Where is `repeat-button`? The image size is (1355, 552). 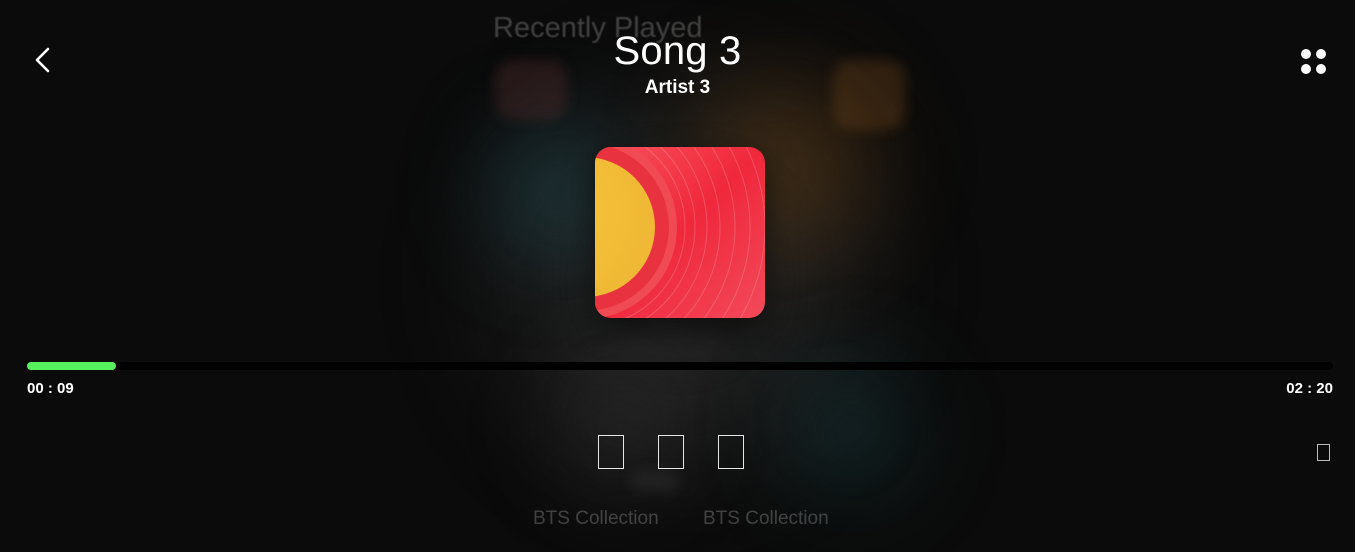 repeat-button is located at coordinates (1323, 452).